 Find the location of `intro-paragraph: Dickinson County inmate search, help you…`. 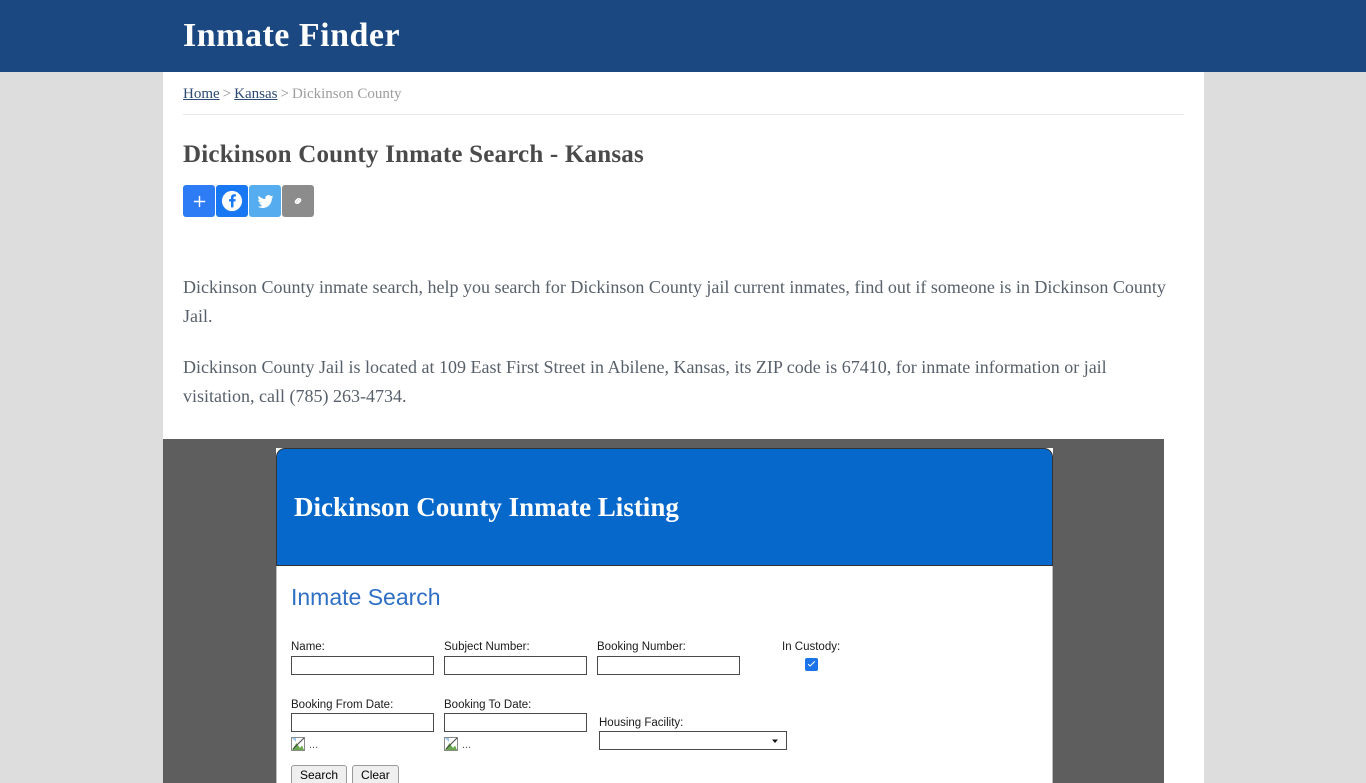

intro-paragraph: Dickinson County inmate search, help you… is located at coordinates (674, 301).